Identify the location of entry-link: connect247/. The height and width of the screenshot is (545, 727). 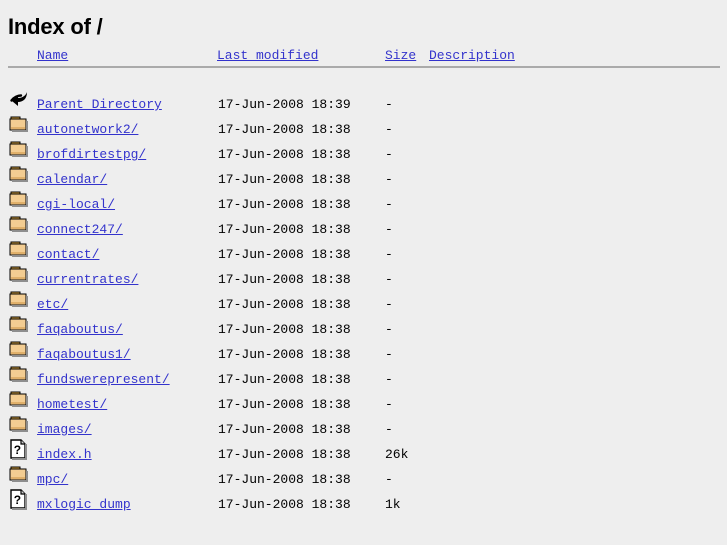
(80, 229).